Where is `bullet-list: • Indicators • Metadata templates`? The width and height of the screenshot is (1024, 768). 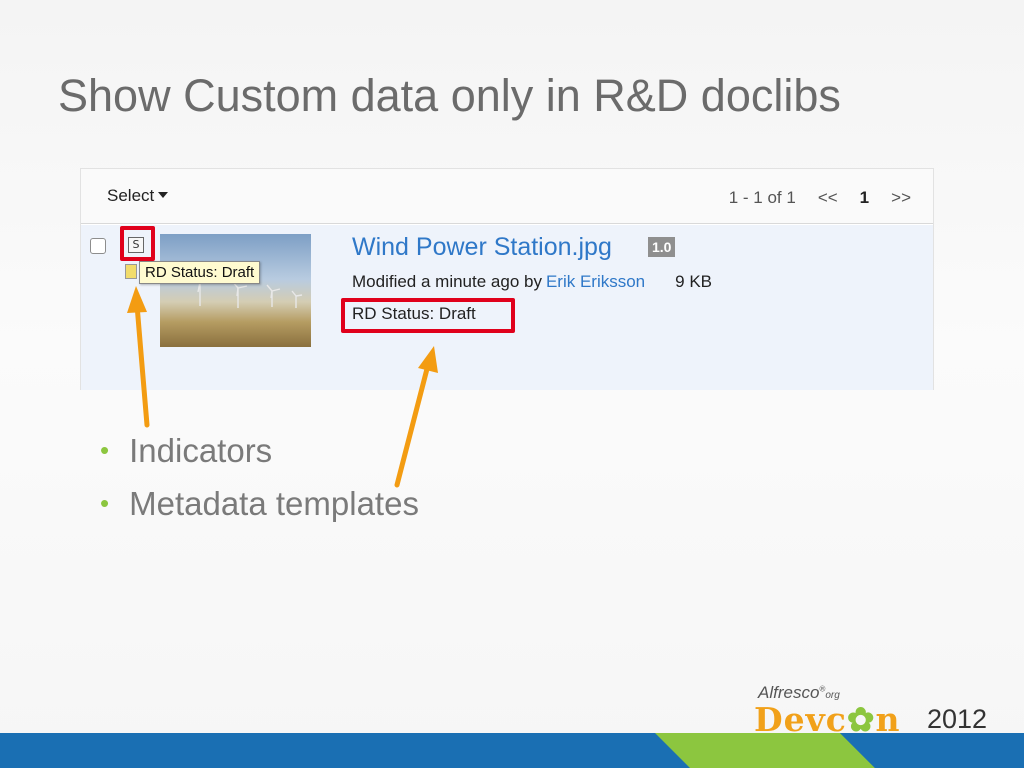
bullet-list: • Indicators • Metadata templates is located at coordinates (259, 485).